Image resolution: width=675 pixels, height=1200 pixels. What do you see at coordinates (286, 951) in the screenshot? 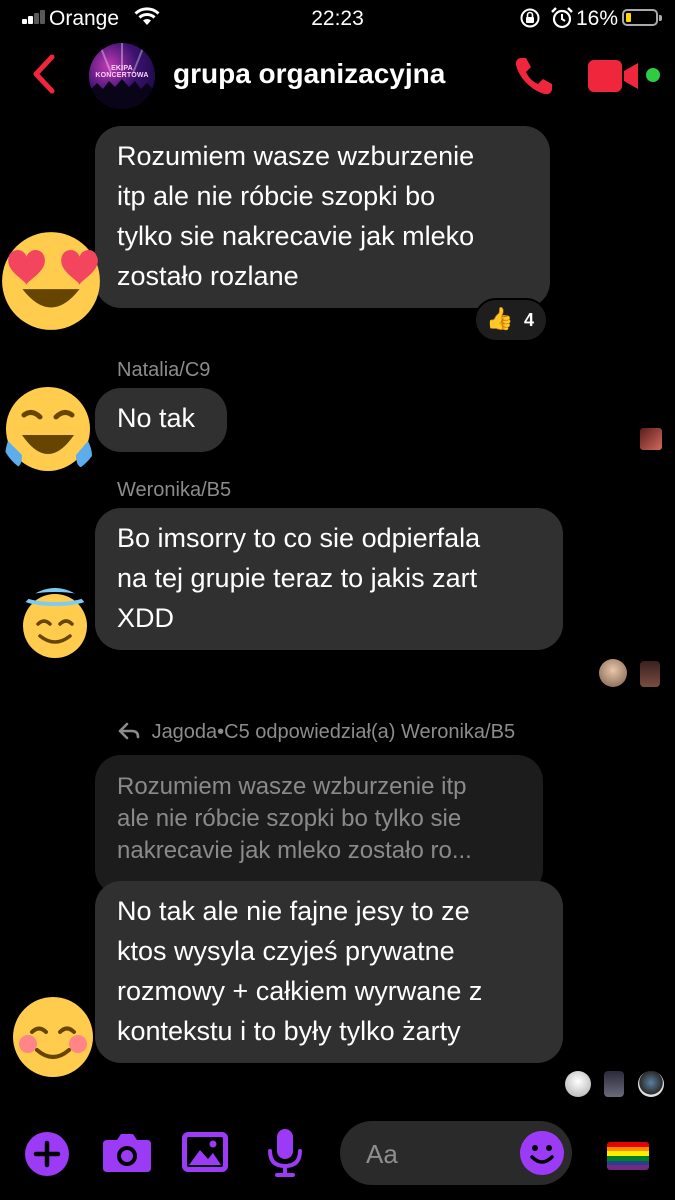
I see `message-line: ktos wysyla czyjeś prywatne` at bounding box center [286, 951].